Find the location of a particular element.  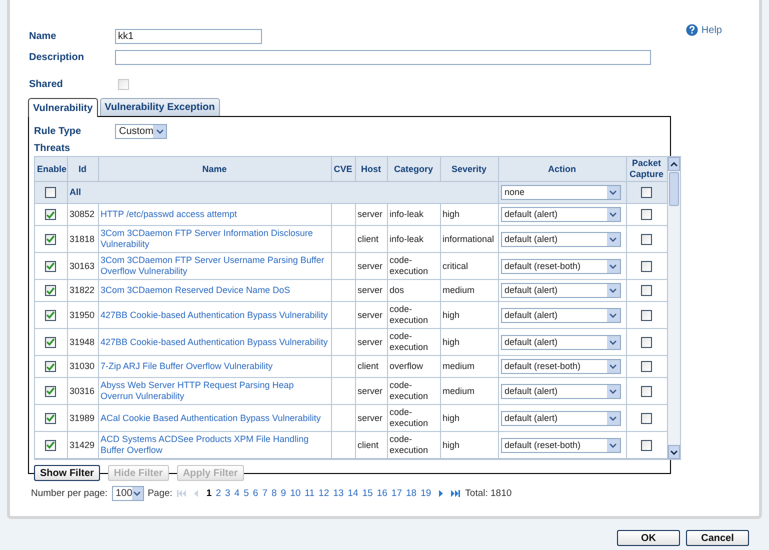

page-link: 18 is located at coordinates (411, 493).